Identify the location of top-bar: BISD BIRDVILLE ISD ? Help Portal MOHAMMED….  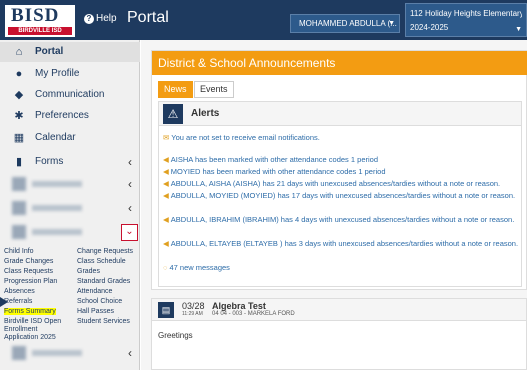
(263, 20).